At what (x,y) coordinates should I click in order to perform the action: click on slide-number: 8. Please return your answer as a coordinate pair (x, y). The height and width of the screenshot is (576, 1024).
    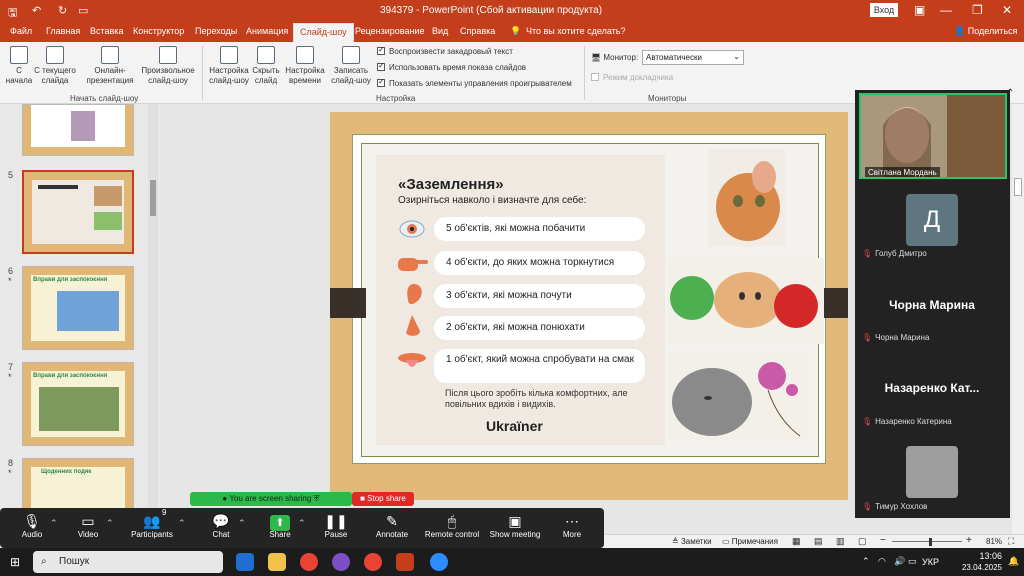
    Looking at the image, I should click on (11, 463).